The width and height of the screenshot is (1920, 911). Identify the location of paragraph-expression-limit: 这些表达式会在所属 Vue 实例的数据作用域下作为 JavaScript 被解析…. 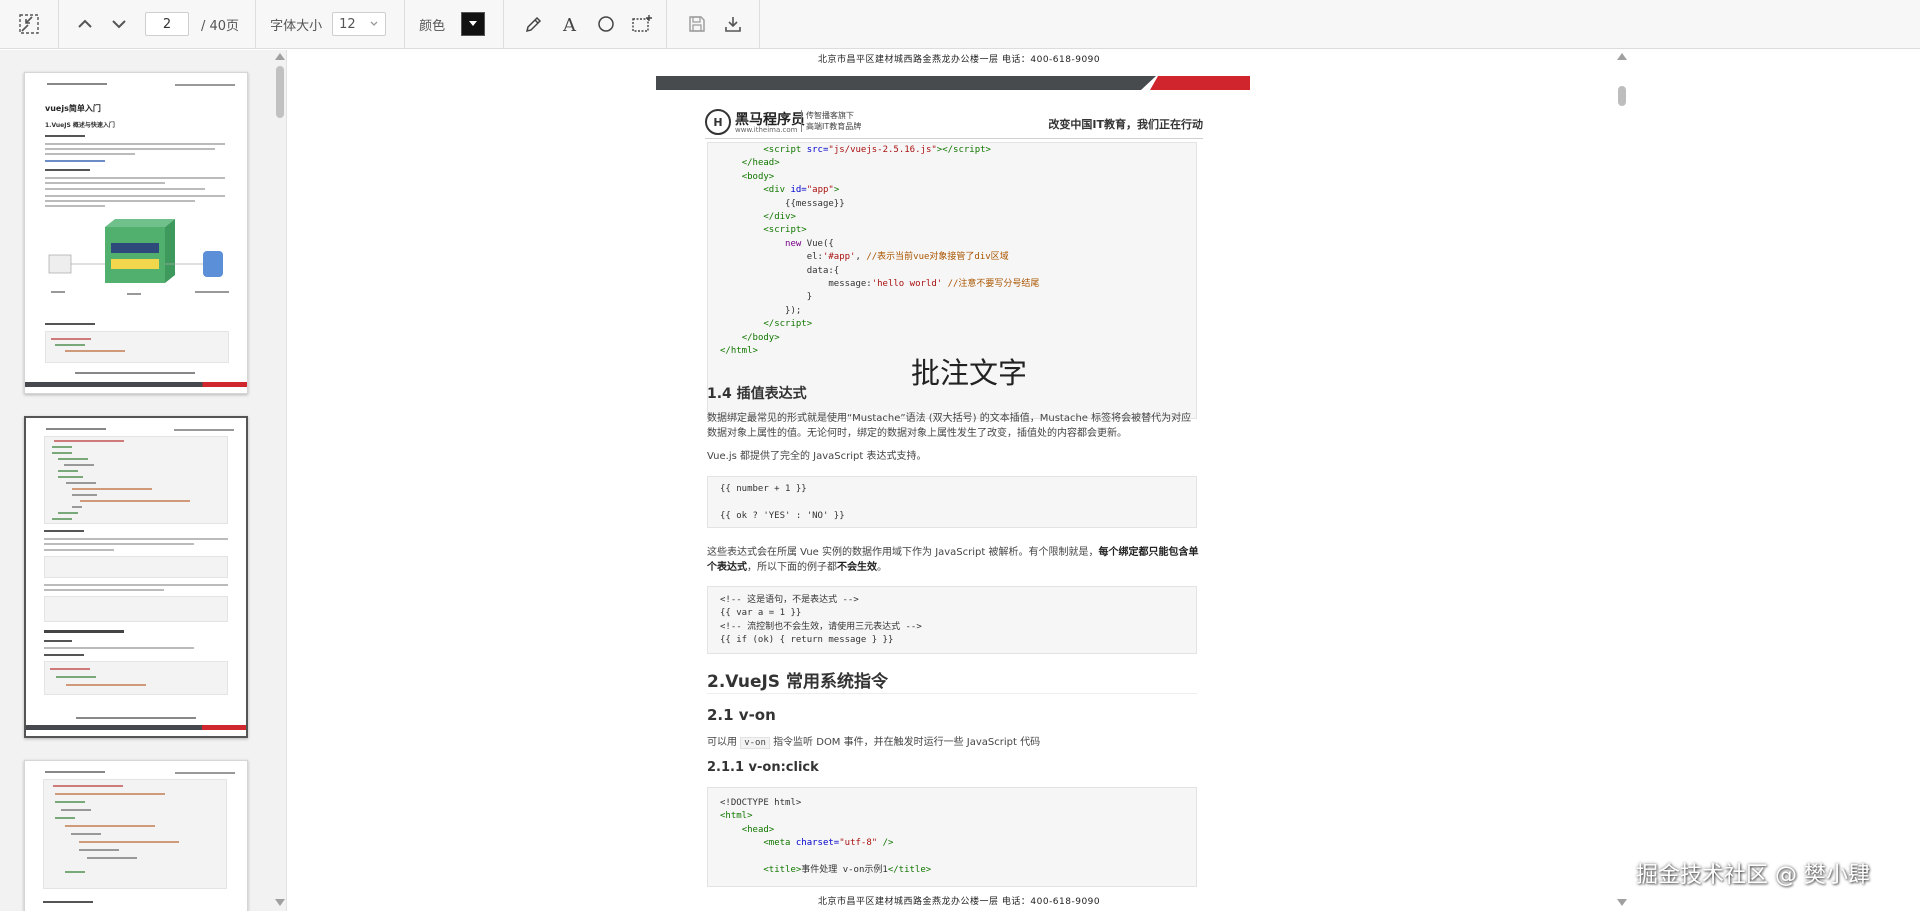
(953, 560).